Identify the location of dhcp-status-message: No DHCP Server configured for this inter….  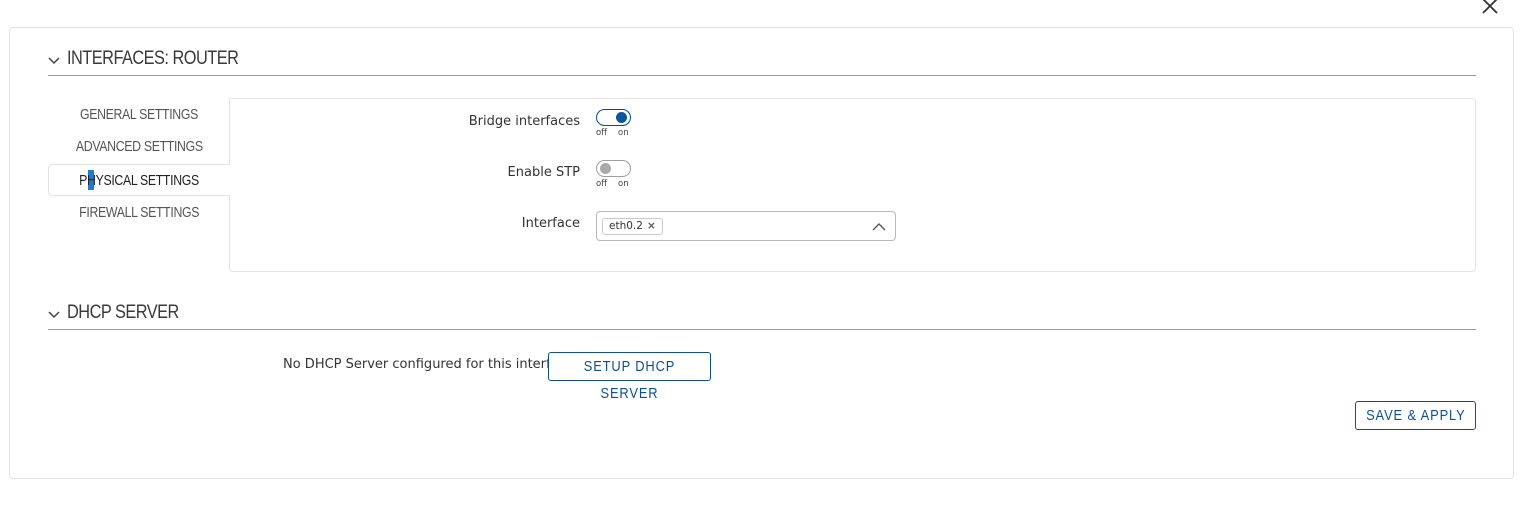
(428, 364).